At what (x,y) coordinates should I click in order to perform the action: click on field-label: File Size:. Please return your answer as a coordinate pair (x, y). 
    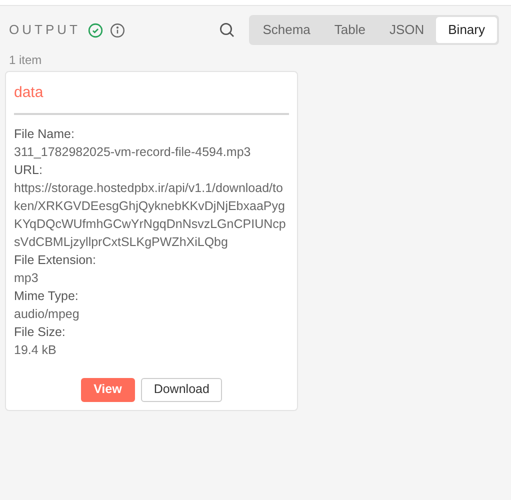
    Looking at the image, I should click on (40, 332).